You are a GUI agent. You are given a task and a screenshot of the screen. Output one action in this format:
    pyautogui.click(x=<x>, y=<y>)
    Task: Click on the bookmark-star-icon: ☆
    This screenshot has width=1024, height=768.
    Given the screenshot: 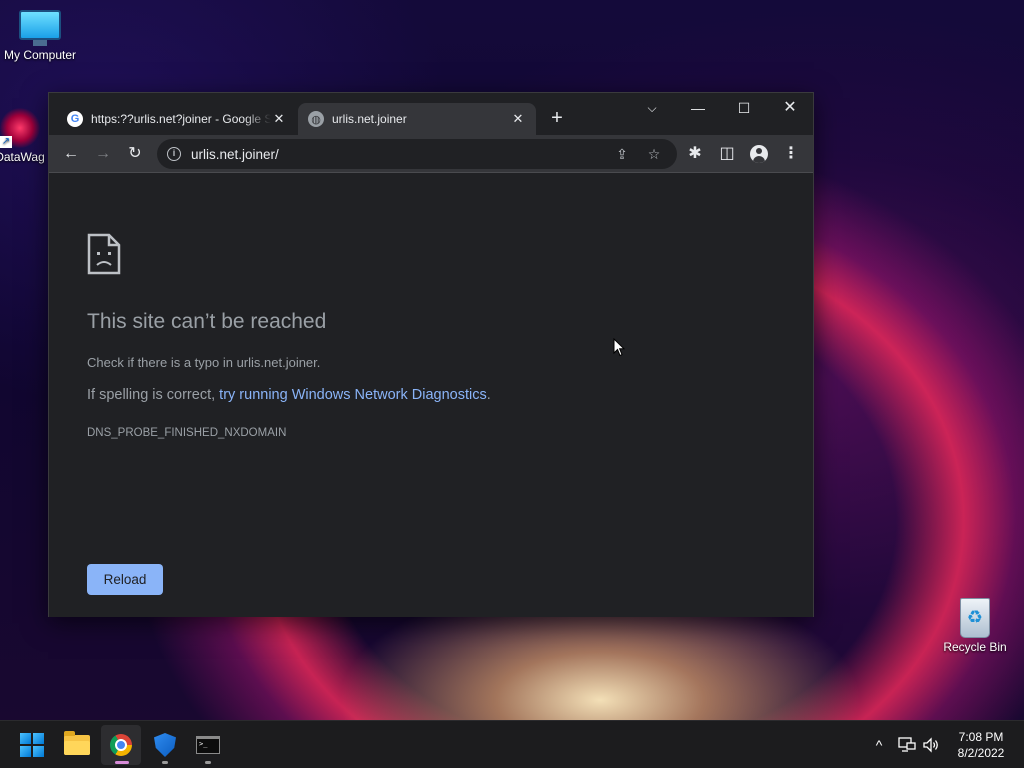 What is the action you would take?
    pyautogui.click(x=654, y=154)
    